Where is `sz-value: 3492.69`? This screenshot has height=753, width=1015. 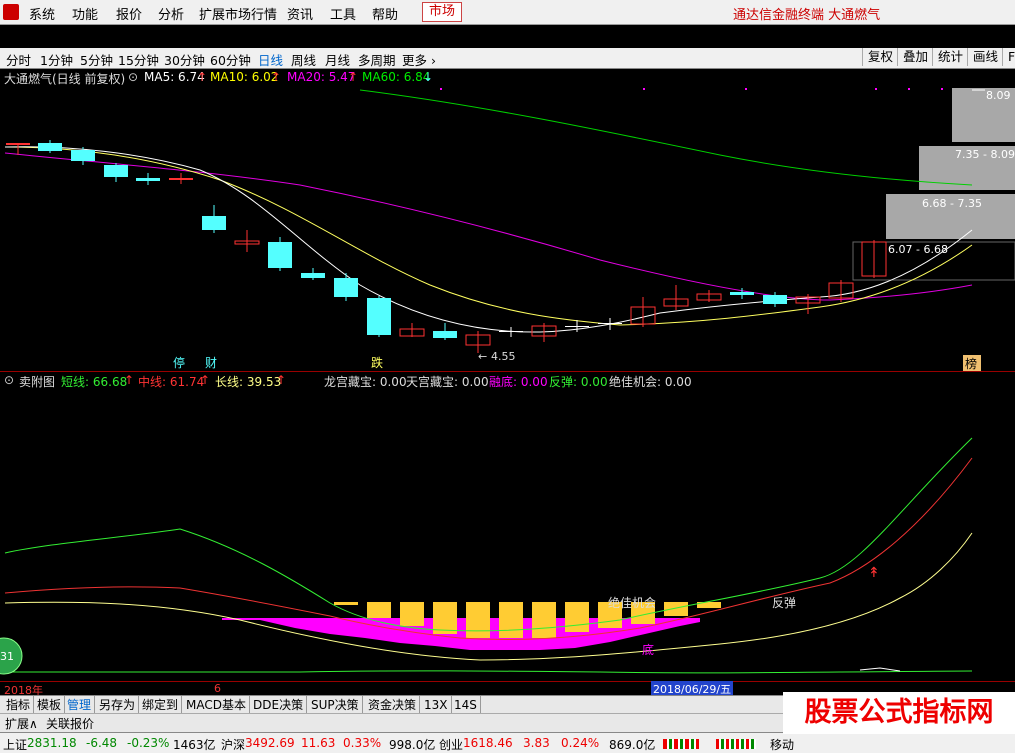 sz-value: 3492.69 is located at coordinates (270, 743).